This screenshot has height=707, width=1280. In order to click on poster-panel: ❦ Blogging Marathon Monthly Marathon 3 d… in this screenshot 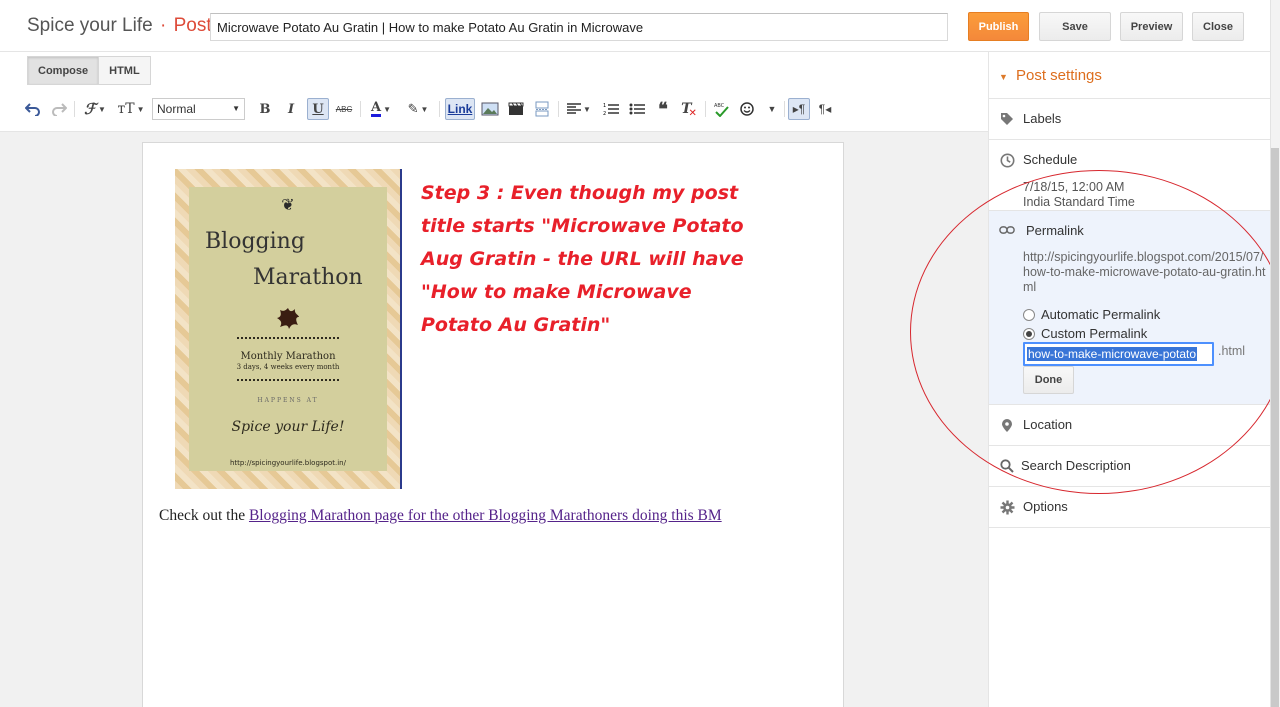, I will do `click(288, 329)`.